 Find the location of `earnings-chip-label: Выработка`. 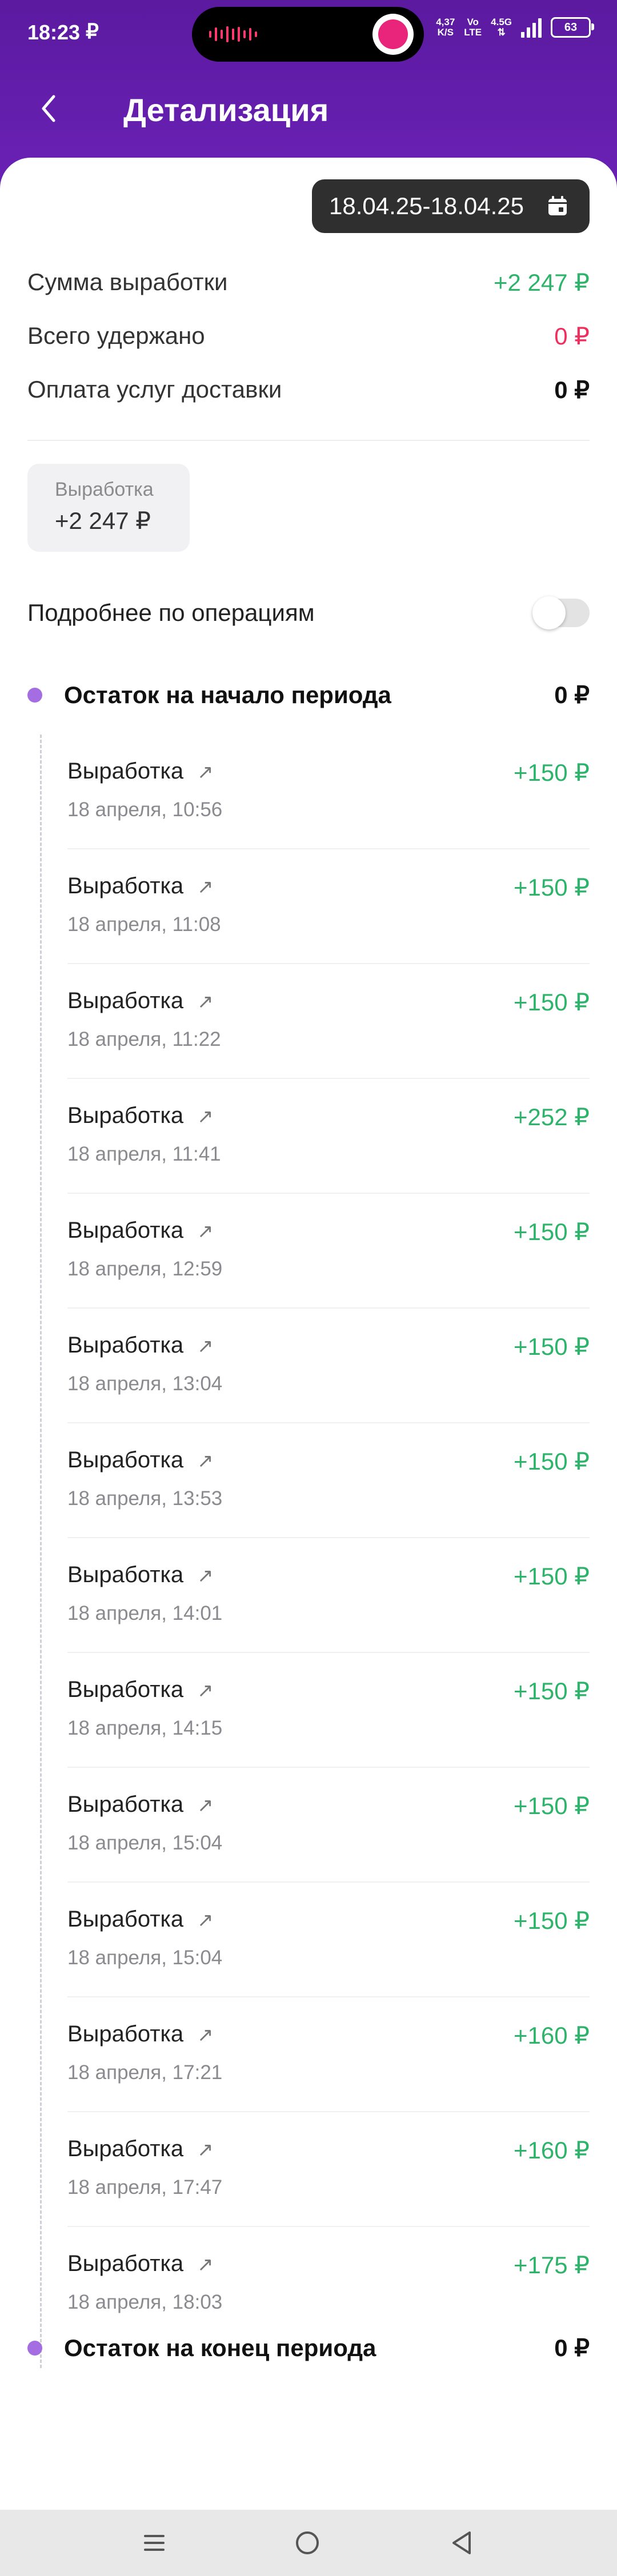

earnings-chip-label: Выработка is located at coordinates (105, 489).